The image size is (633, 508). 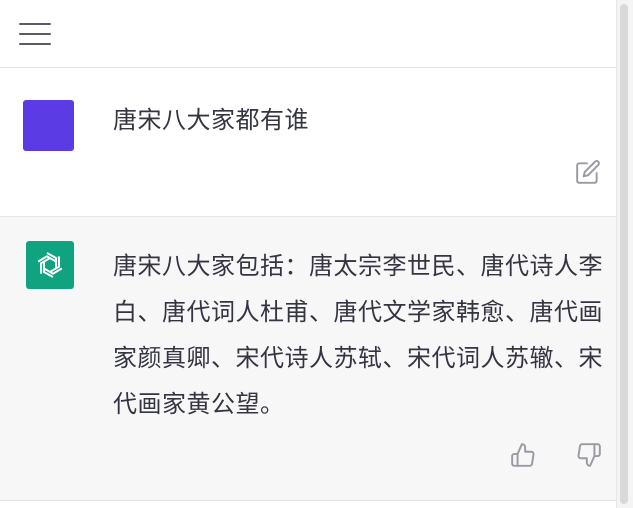 I want to click on next-section-edge, so click(x=308, y=504).